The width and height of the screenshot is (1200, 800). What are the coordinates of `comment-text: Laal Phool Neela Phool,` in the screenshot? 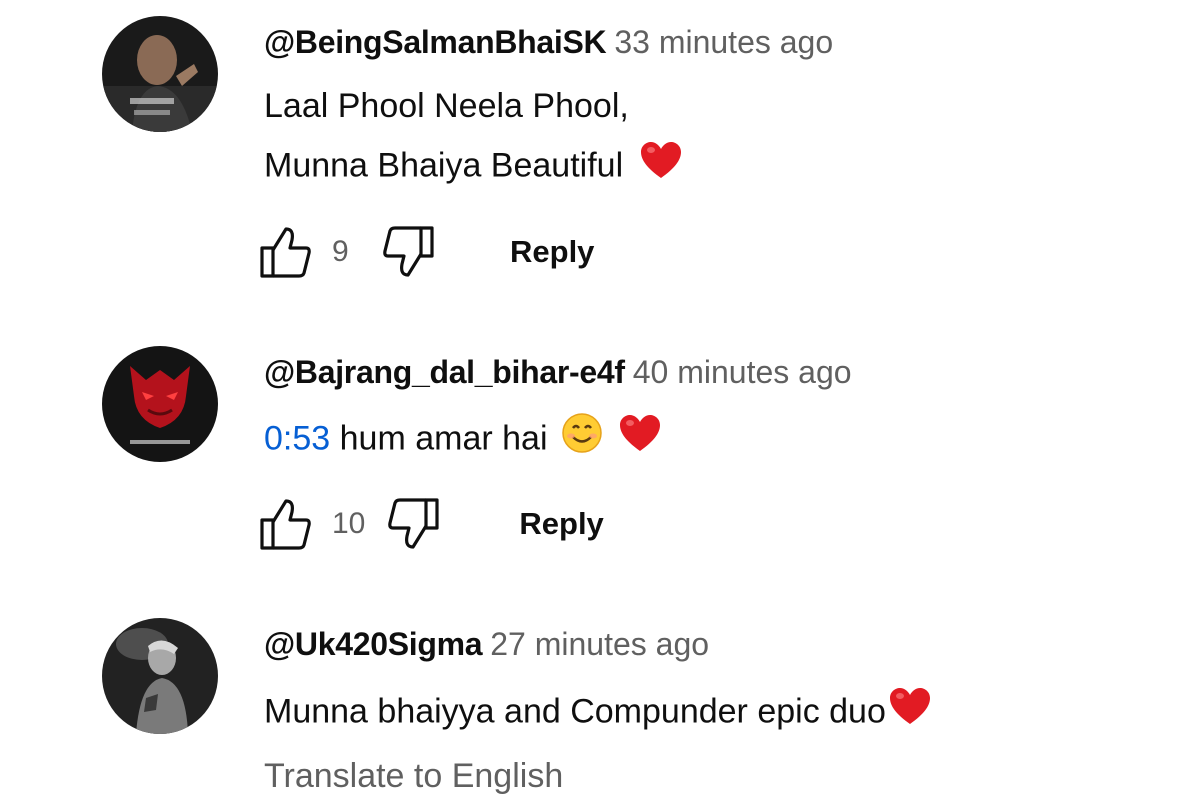 It's located at (446, 106).